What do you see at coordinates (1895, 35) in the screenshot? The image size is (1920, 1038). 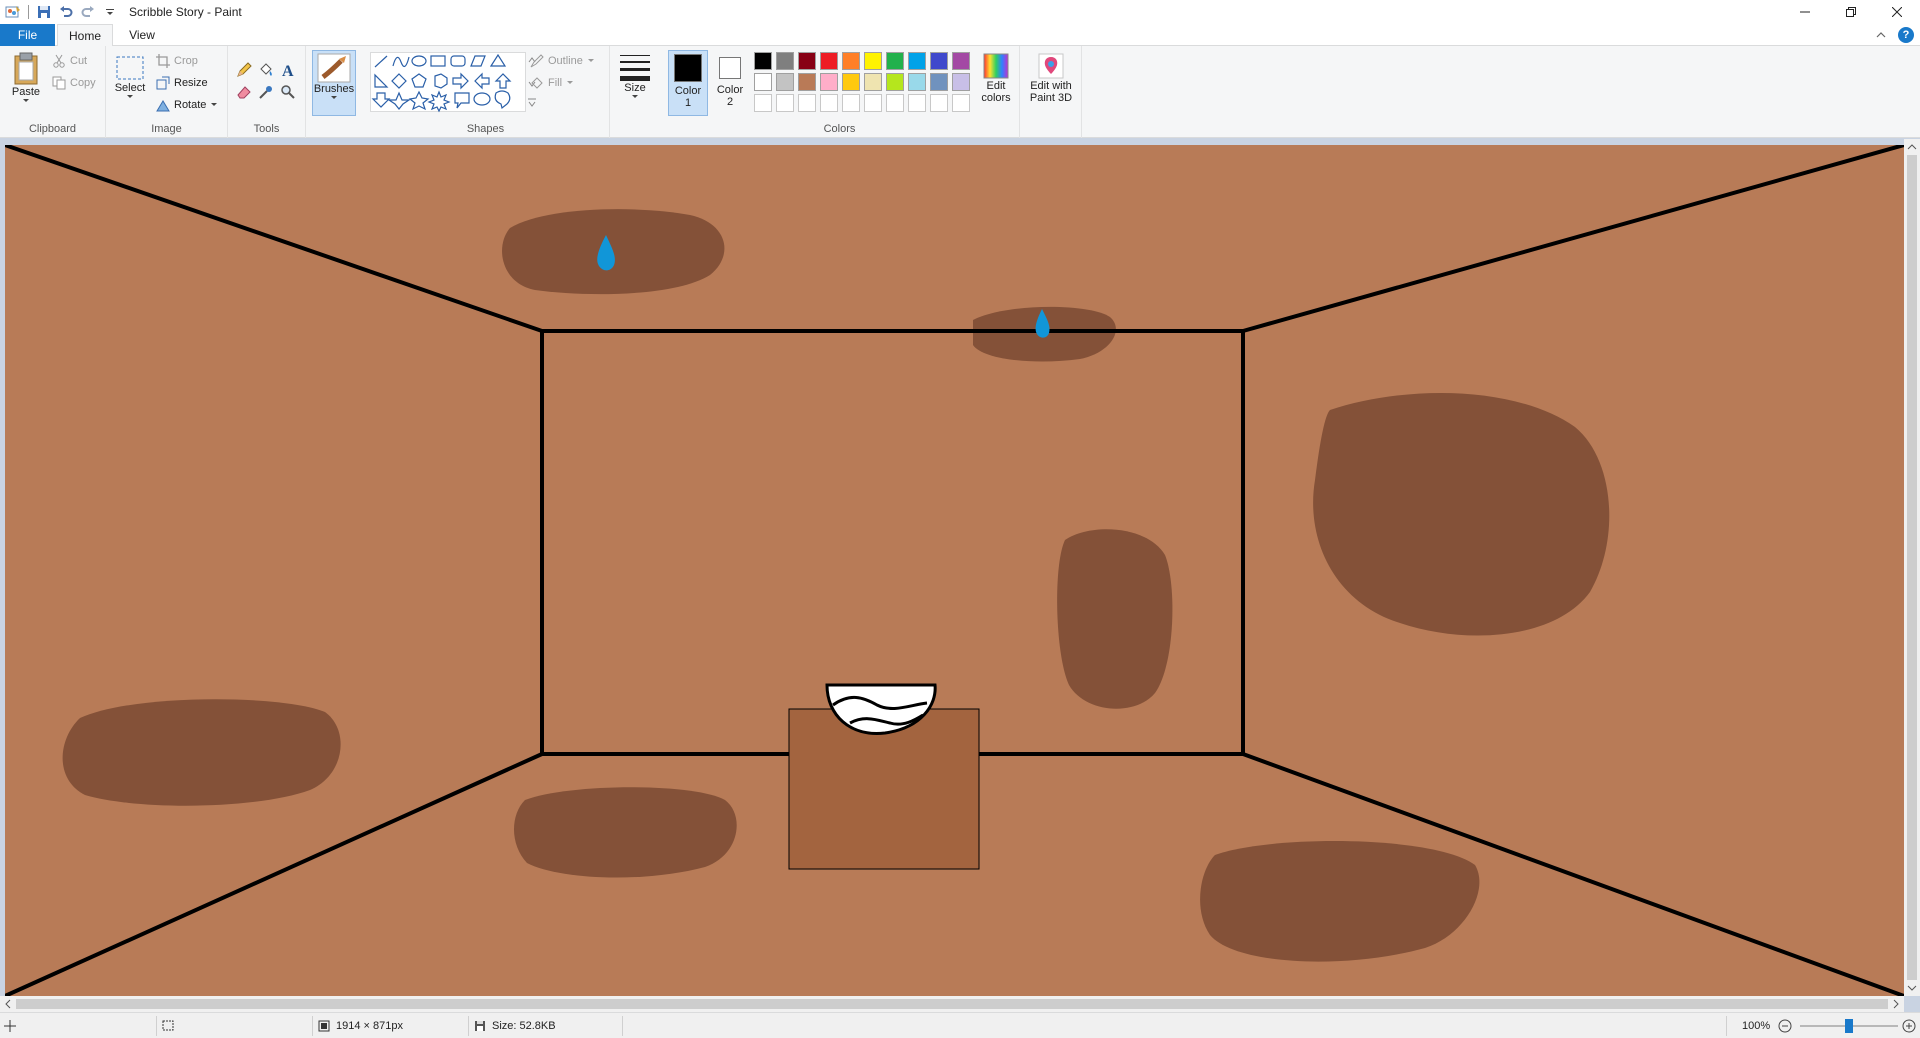 I see `ribbon-right-controls: ?` at bounding box center [1895, 35].